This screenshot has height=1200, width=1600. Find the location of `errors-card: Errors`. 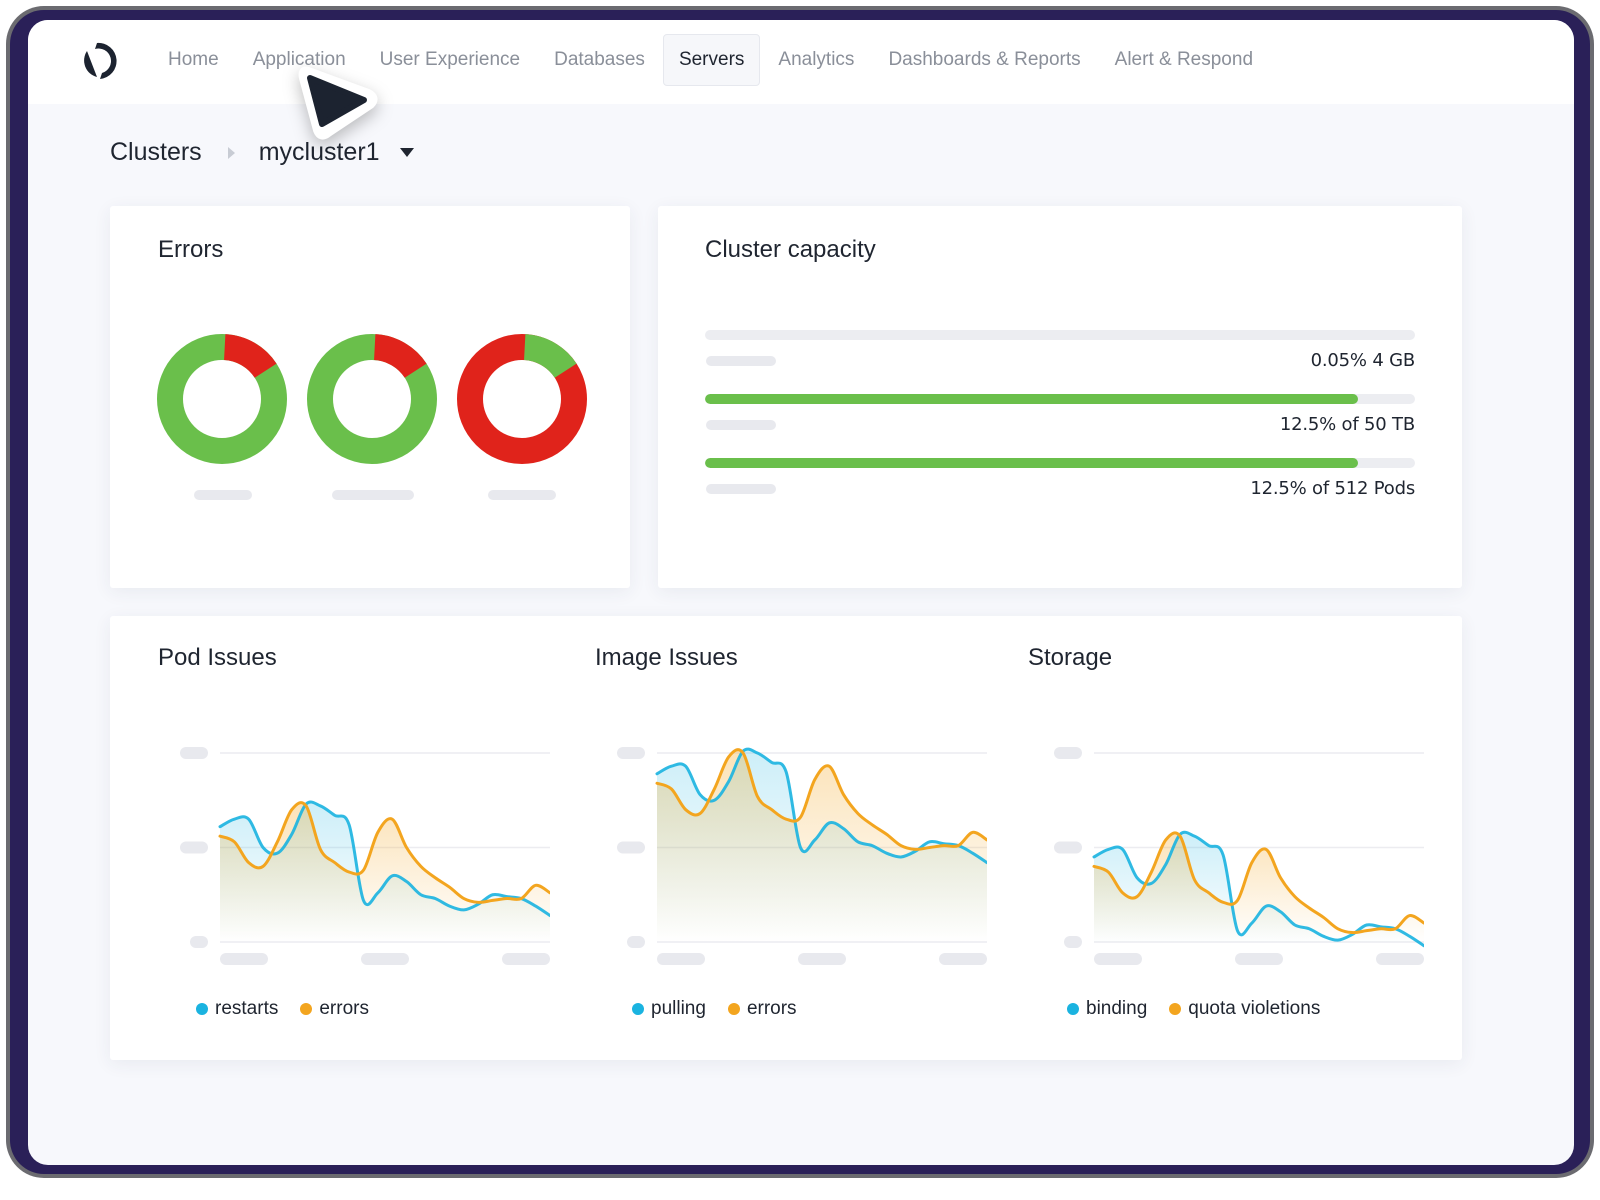

errors-card: Errors is located at coordinates (370, 397).